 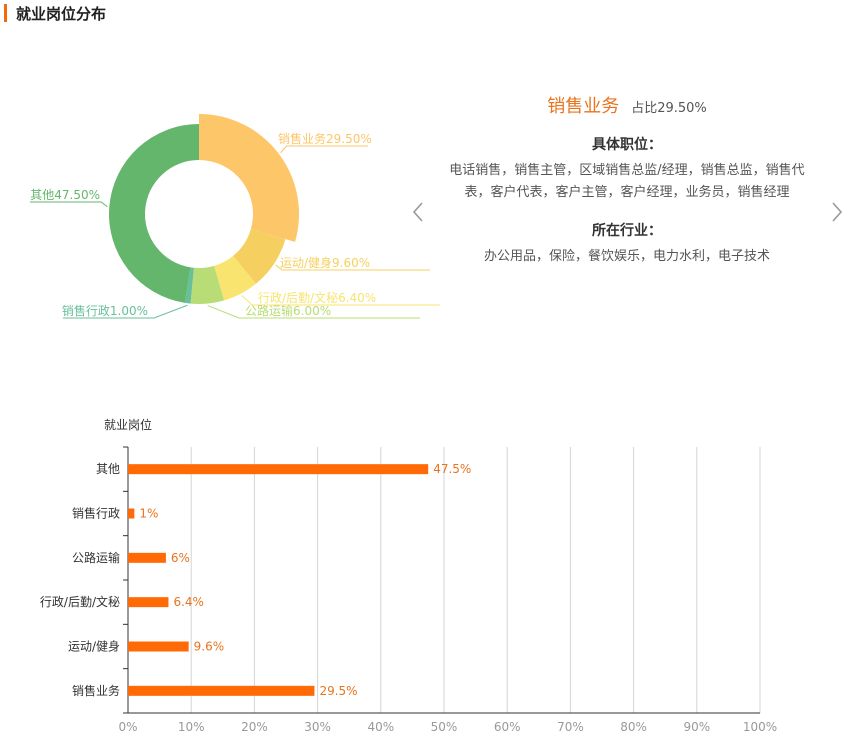 What do you see at coordinates (633, 727) in the screenshot?
I see `x-tick-label: 80%` at bounding box center [633, 727].